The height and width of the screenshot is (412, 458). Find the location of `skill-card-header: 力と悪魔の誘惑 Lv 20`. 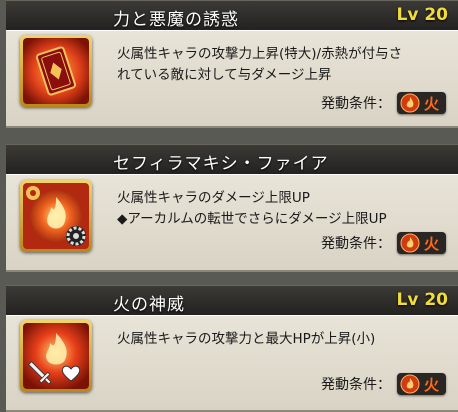

skill-card-header: 力と悪魔の誘惑 Lv 20 is located at coordinates (232, 16).